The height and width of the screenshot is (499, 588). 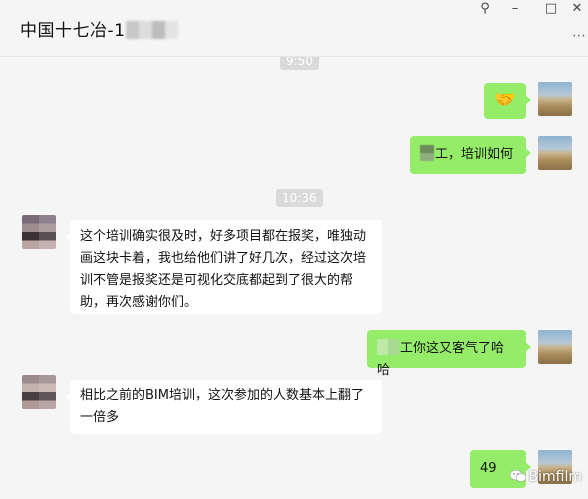 What do you see at coordinates (488, 468) in the screenshot?
I see `message-text: 49` at bounding box center [488, 468].